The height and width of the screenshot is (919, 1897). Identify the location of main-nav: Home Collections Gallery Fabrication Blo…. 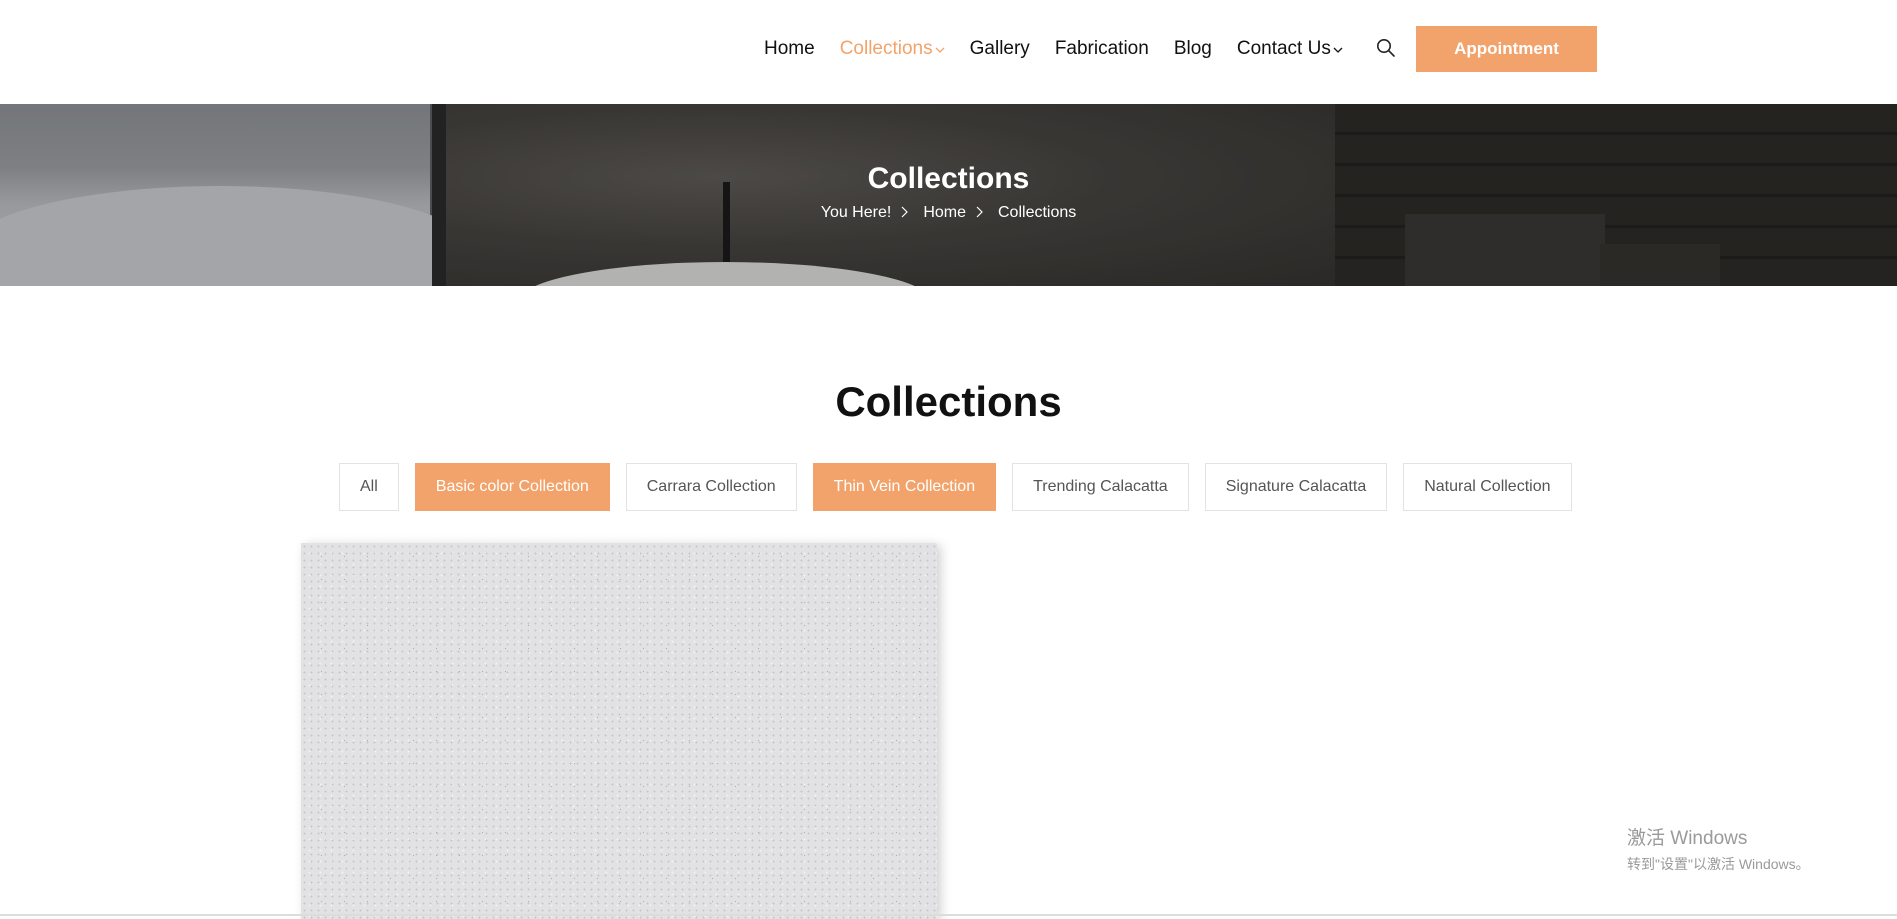
(1066, 49).